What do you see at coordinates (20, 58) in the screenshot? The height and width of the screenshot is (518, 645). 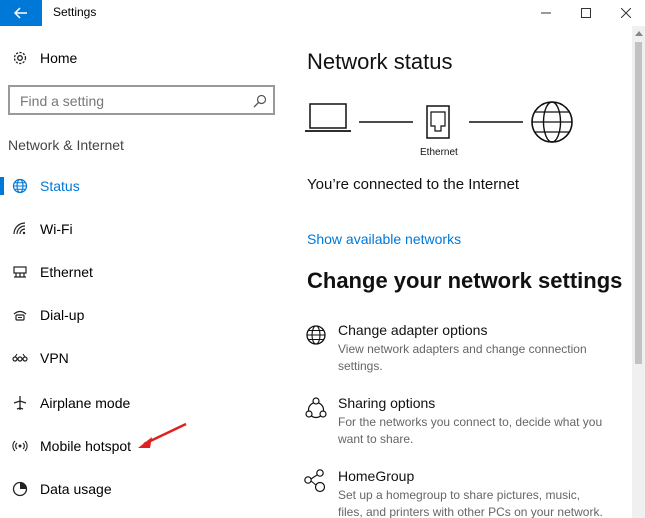 I see `gear-icon` at bounding box center [20, 58].